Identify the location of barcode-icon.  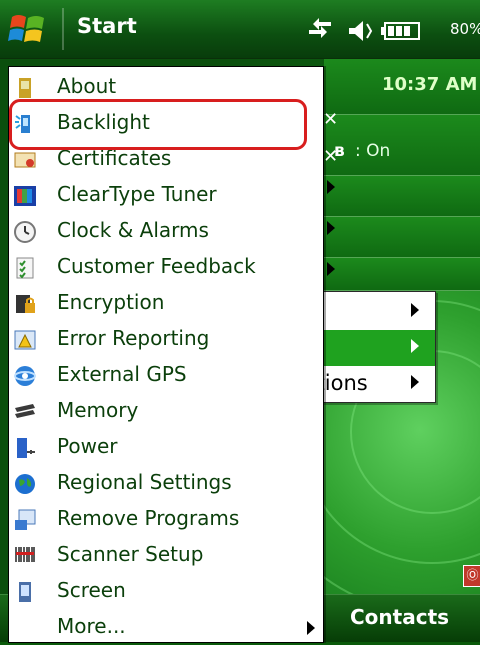
(25, 554).